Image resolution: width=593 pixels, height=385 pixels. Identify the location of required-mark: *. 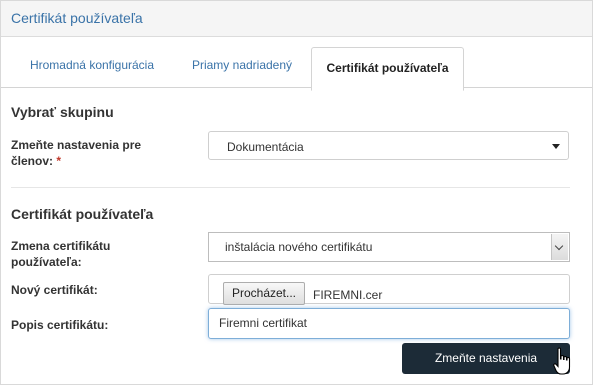
(59, 161).